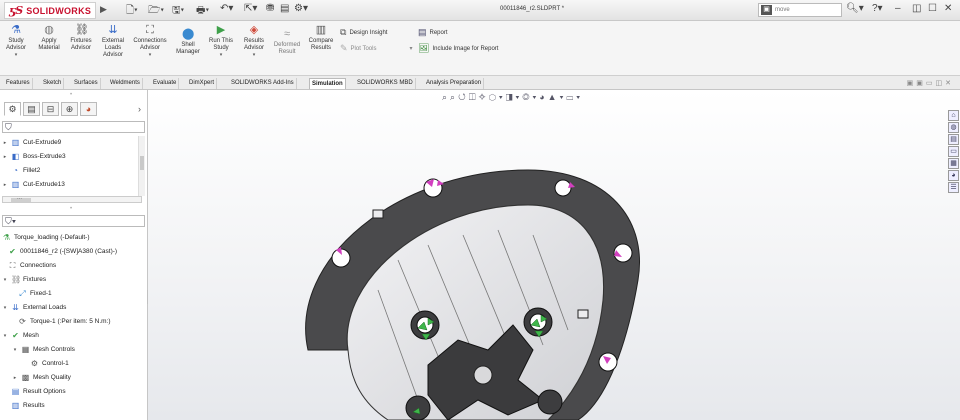  Describe the element at coordinates (953, 175) in the screenshot. I see `appearances-icon: ◕` at that location.